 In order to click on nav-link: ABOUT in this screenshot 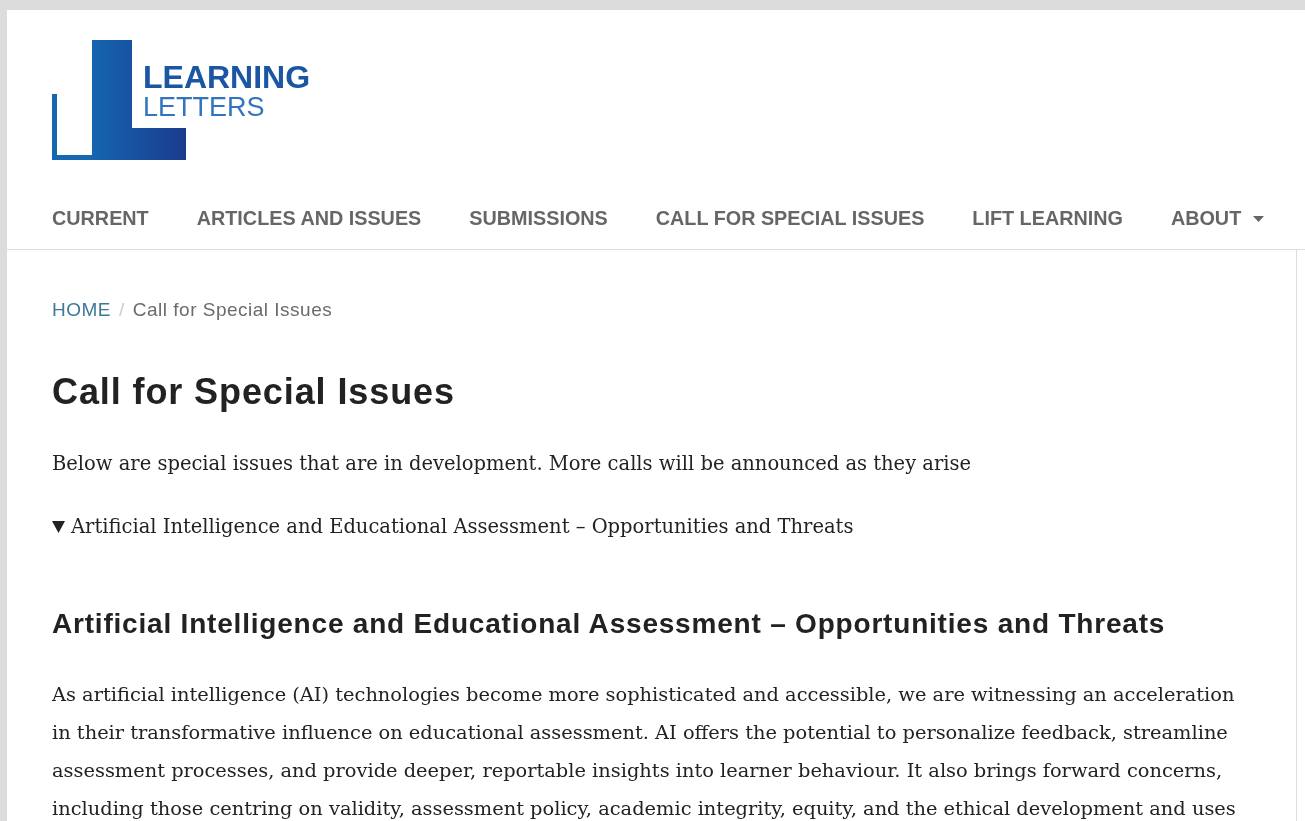, I will do `click(1217, 218)`.